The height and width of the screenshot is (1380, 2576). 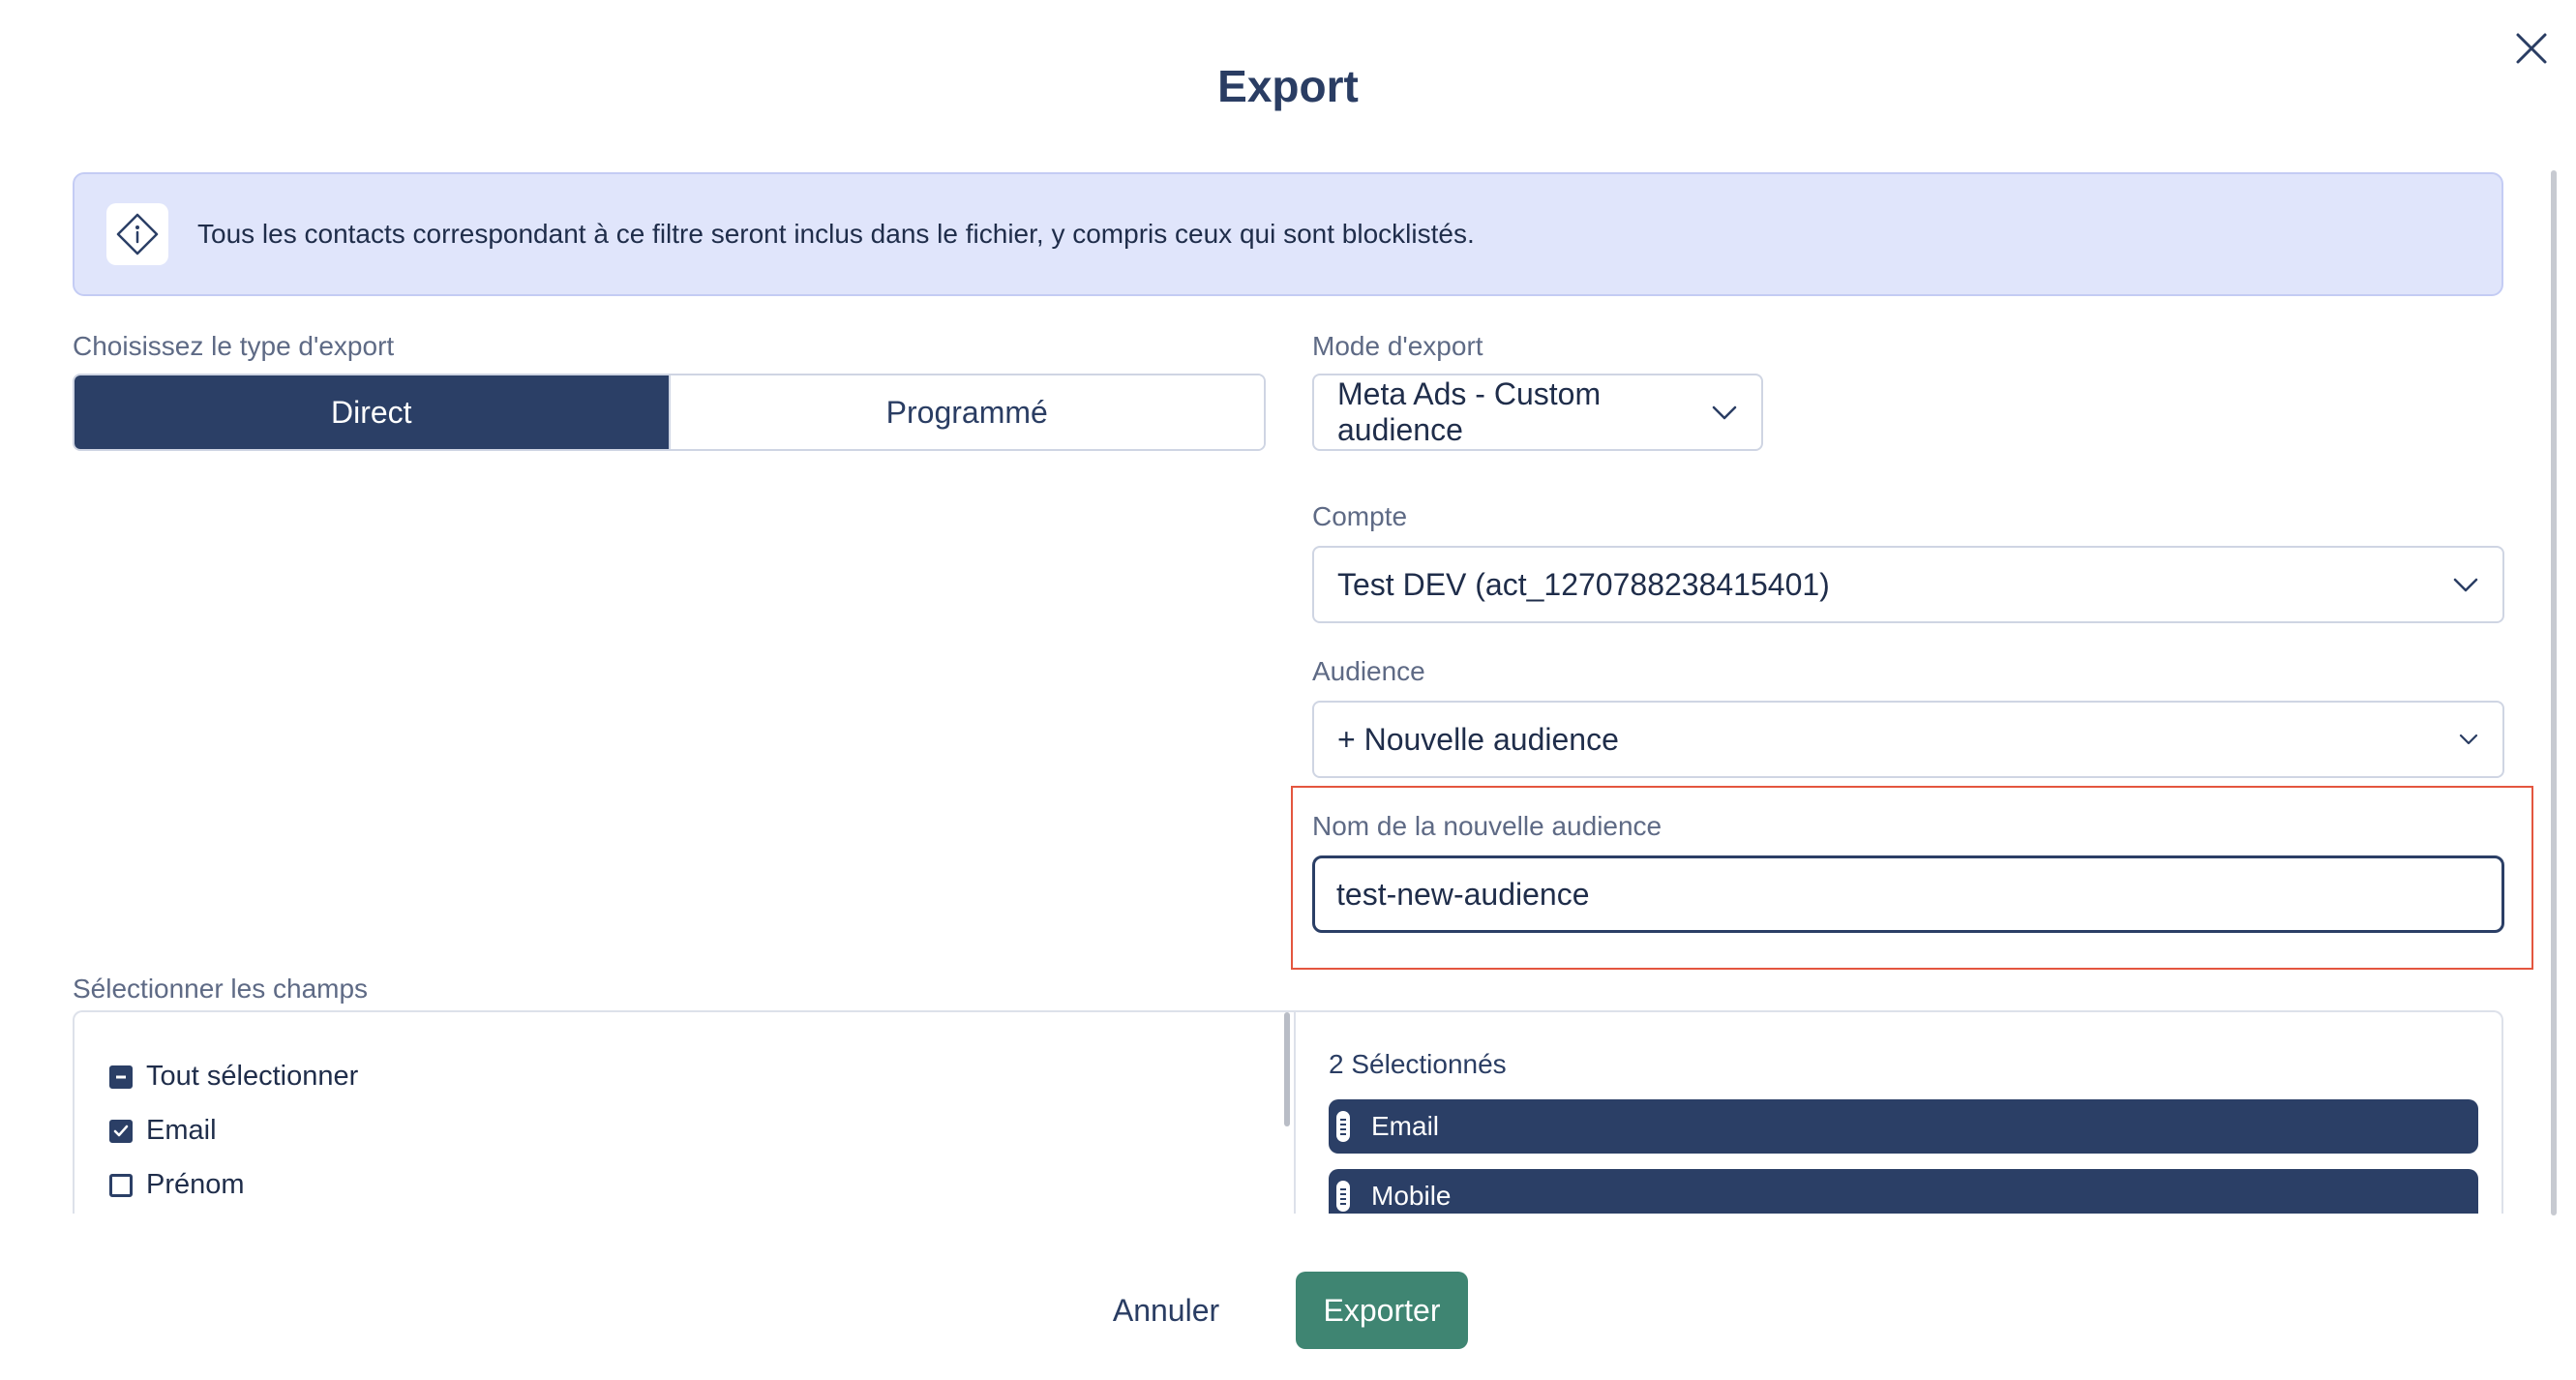 I want to click on chip-label: Email, so click(x=1405, y=1126).